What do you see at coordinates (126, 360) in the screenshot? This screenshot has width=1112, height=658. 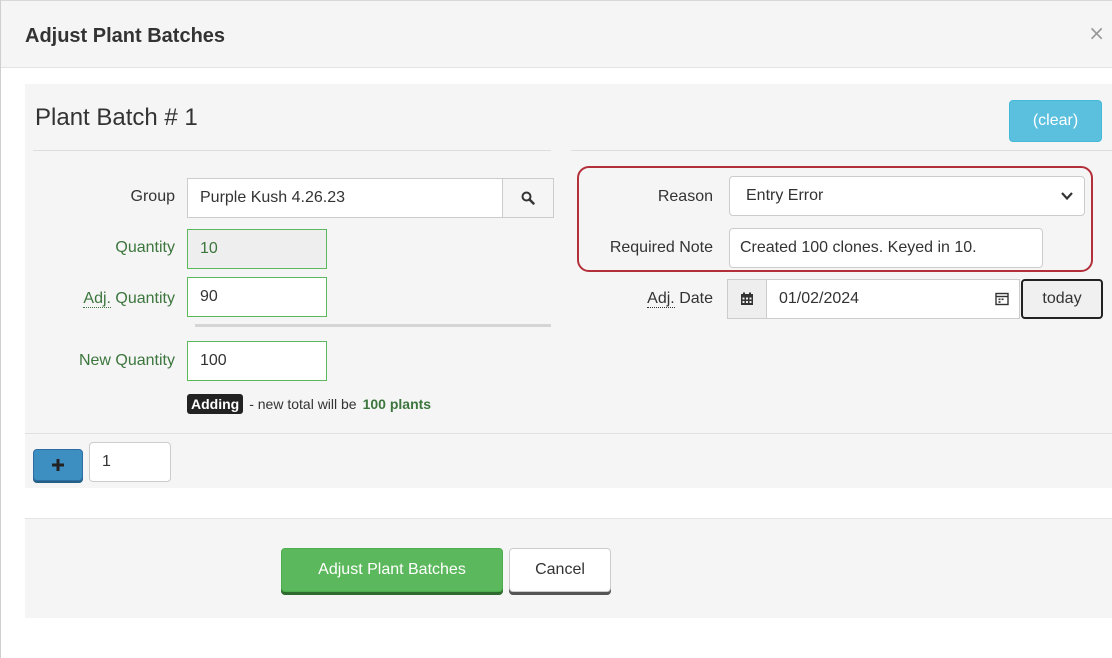 I see `new-quantity-label: New Quantity` at bounding box center [126, 360].